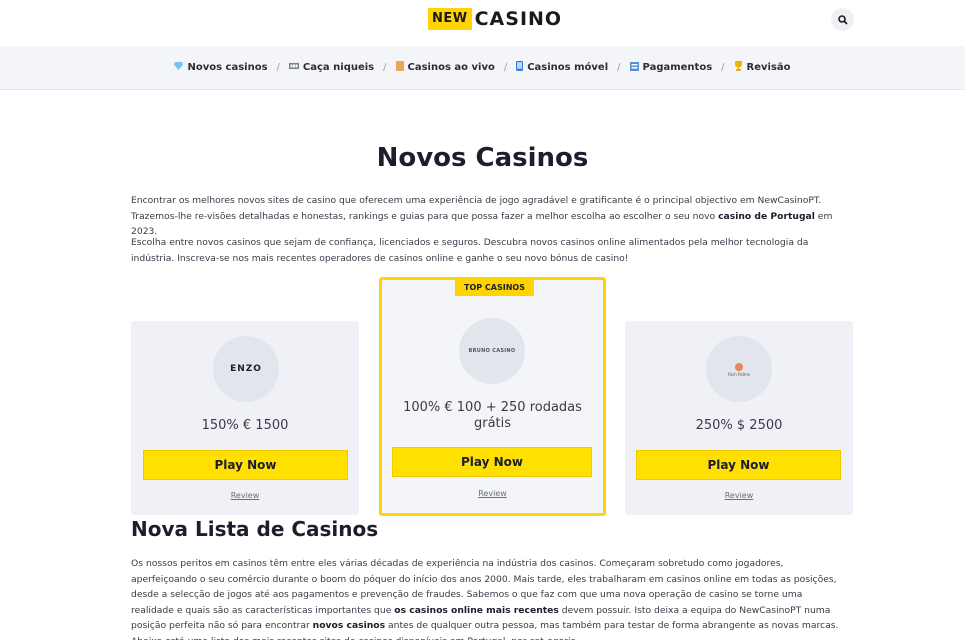 The width and height of the screenshot is (965, 640). Describe the element at coordinates (451, 67) in the screenshot. I see `nav-item-label: Casinos ao vivo` at that location.